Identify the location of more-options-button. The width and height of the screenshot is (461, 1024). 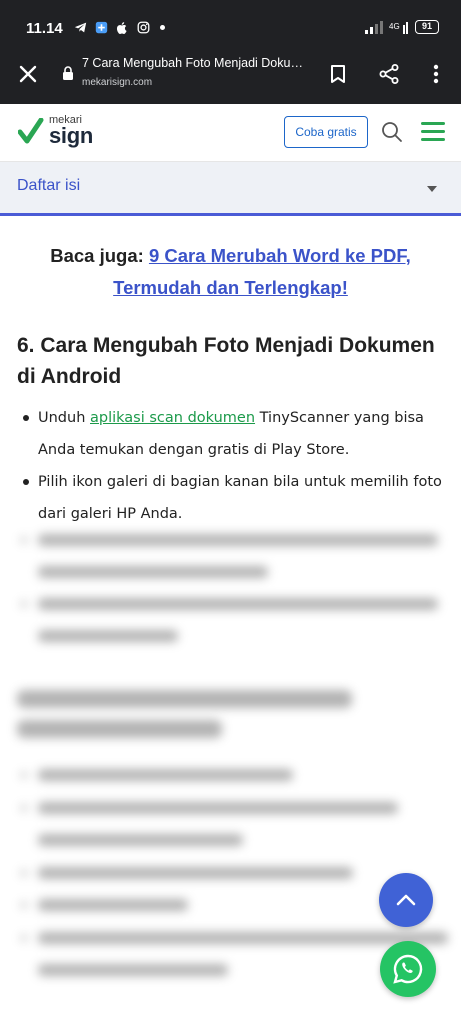
(436, 74).